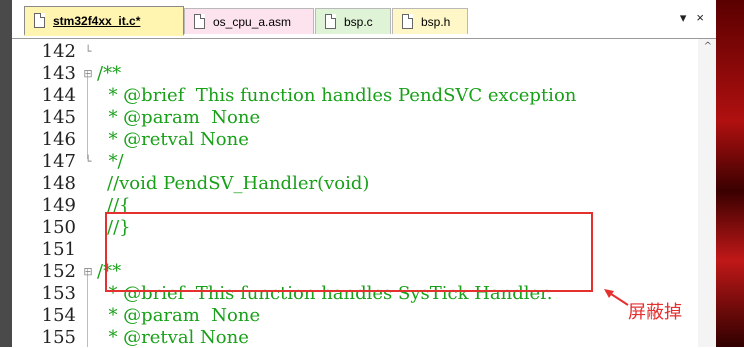  What do you see at coordinates (357, 161) in the screenshot?
I see `code-line: 147 └ */` at bounding box center [357, 161].